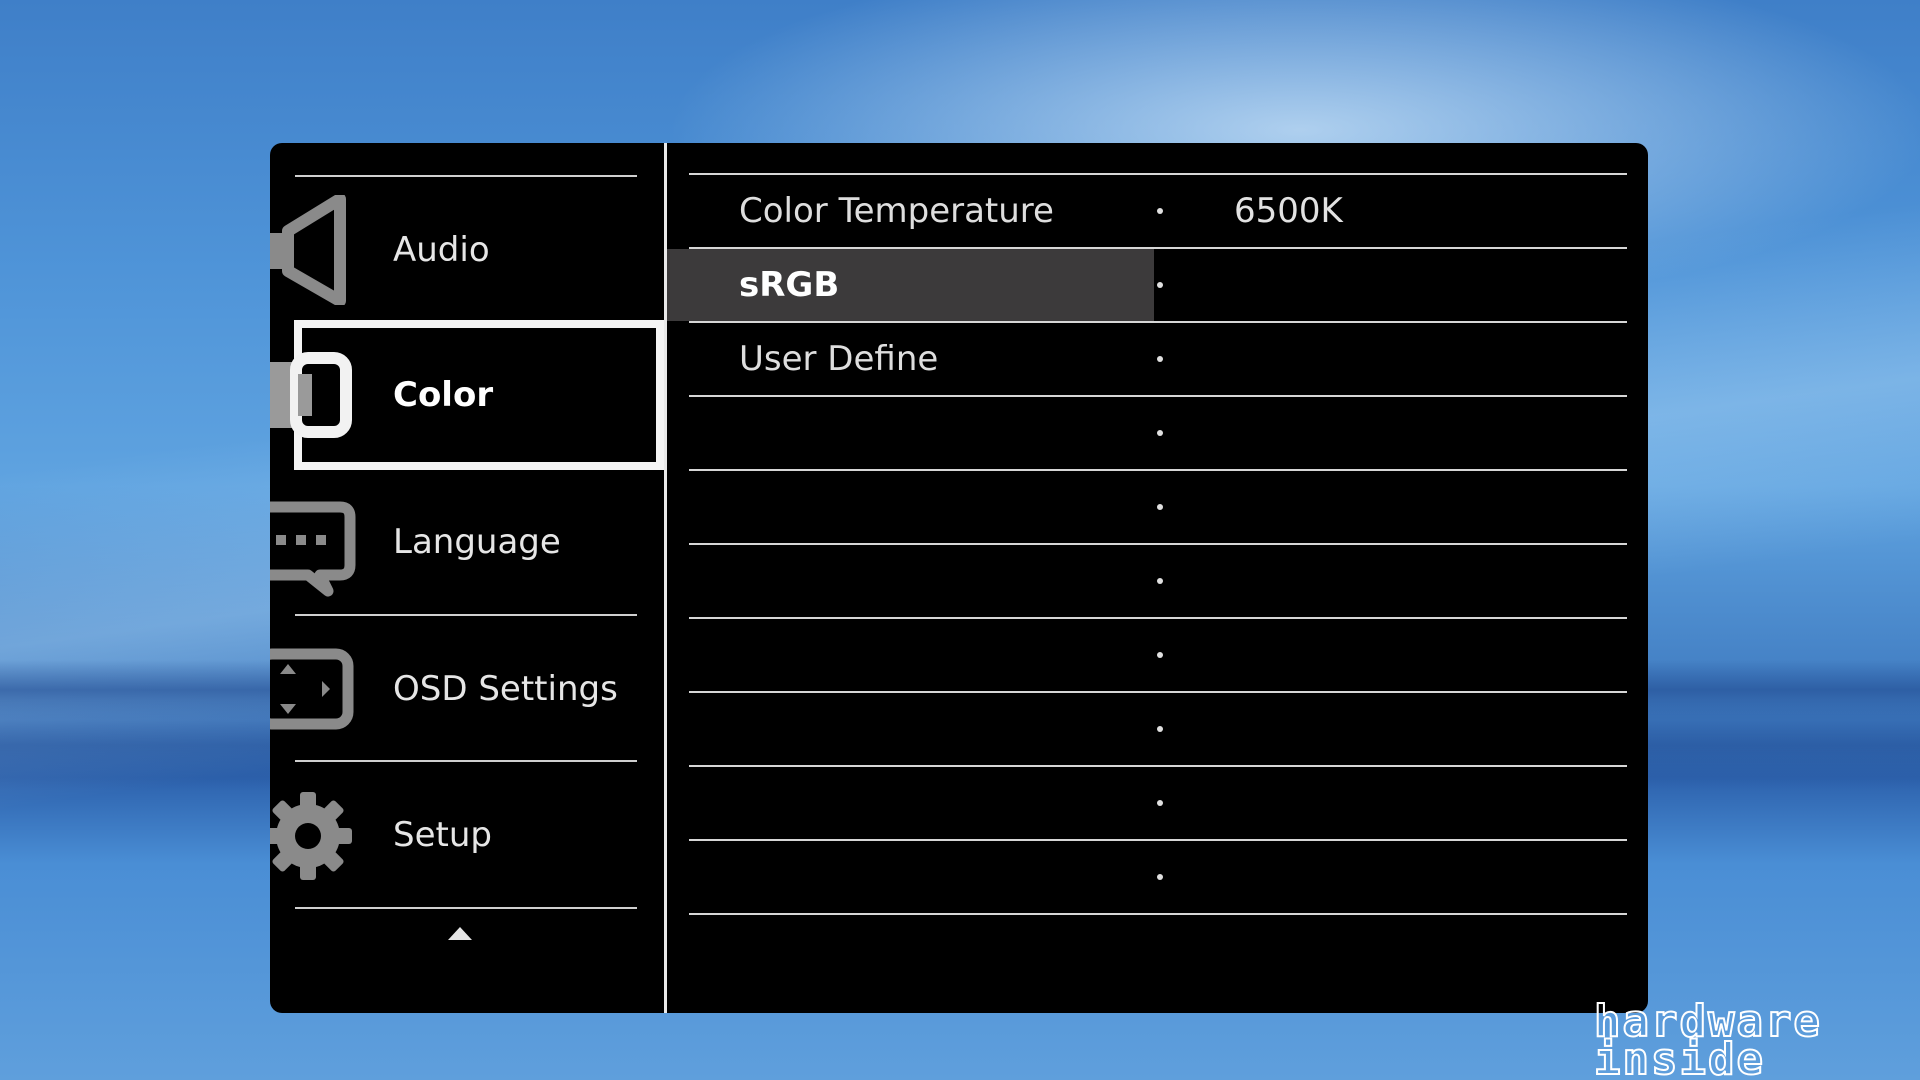 This screenshot has width=1920, height=1080. I want to click on sidebar-item-setup: Setup, so click(467, 834).